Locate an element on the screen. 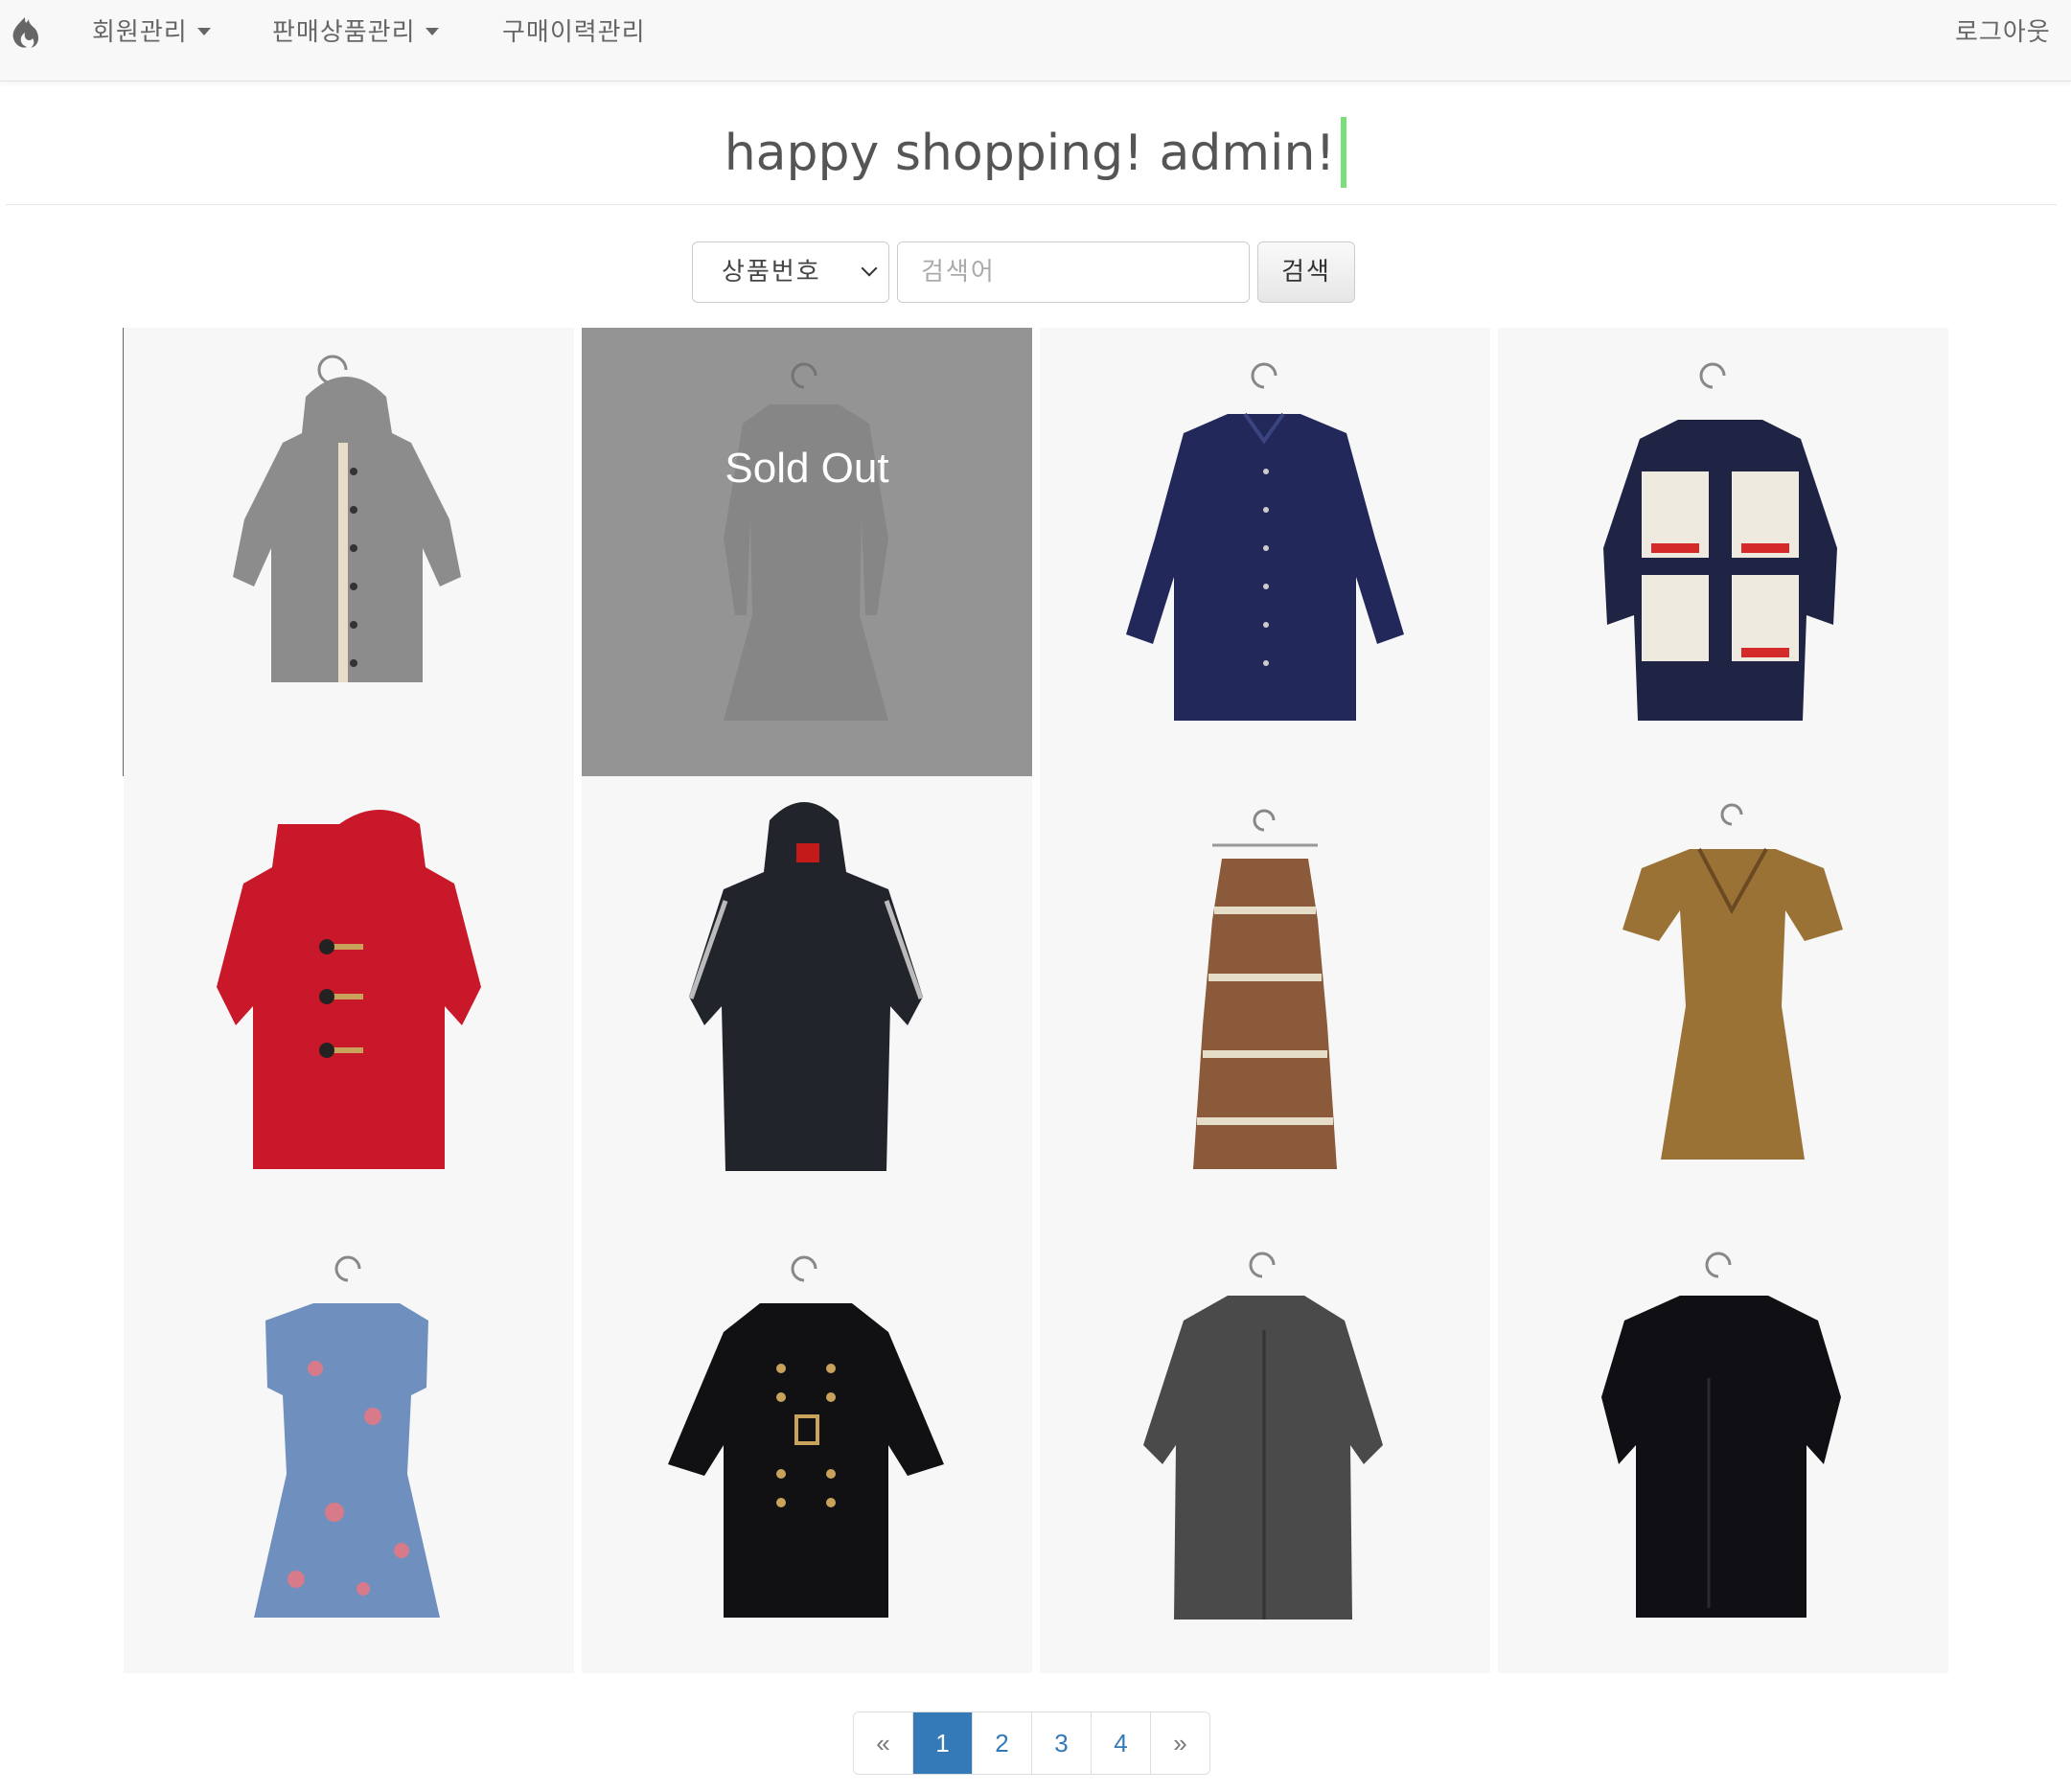 This screenshot has height=1792, width=2071. nav-purchase-history: 구매이력관리 is located at coordinates (574, 33).